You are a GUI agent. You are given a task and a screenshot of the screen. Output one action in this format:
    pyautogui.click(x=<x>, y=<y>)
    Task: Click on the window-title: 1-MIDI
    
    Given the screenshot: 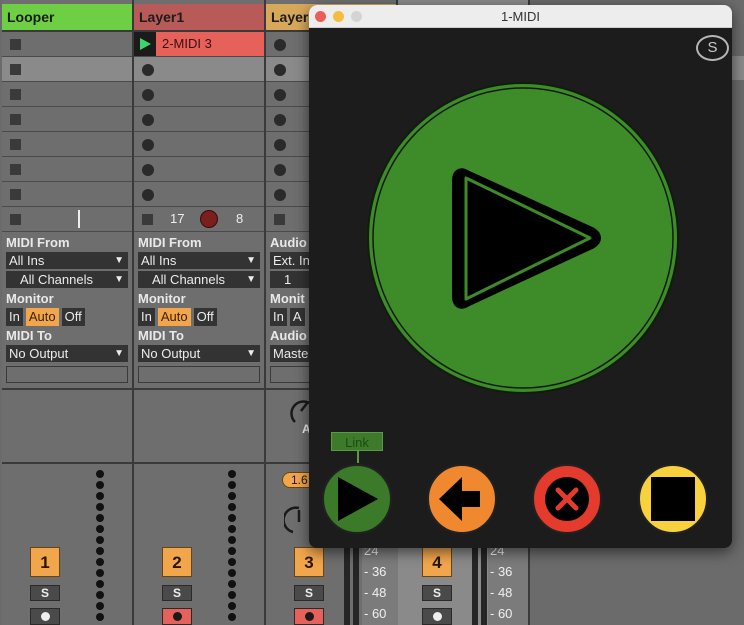 What is the action you would take?
    pyautogui.click(x=520, y=16)
    